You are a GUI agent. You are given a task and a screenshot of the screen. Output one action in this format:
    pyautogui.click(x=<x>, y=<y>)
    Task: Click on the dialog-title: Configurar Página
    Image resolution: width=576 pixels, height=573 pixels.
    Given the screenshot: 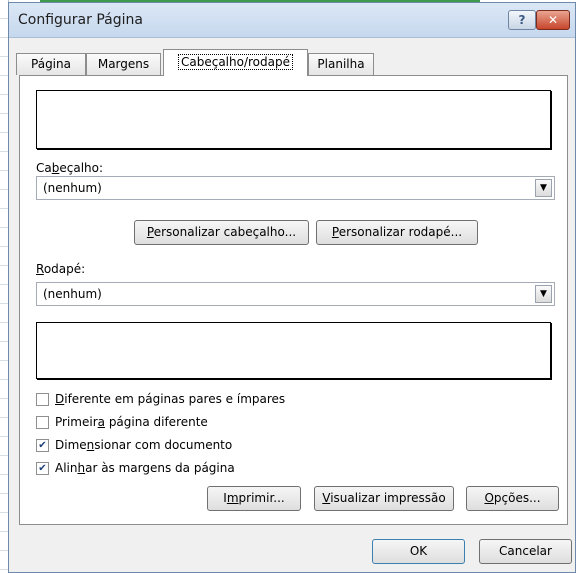 What is the action you would take?
    pyautogui.click(x=80, y=20)
    